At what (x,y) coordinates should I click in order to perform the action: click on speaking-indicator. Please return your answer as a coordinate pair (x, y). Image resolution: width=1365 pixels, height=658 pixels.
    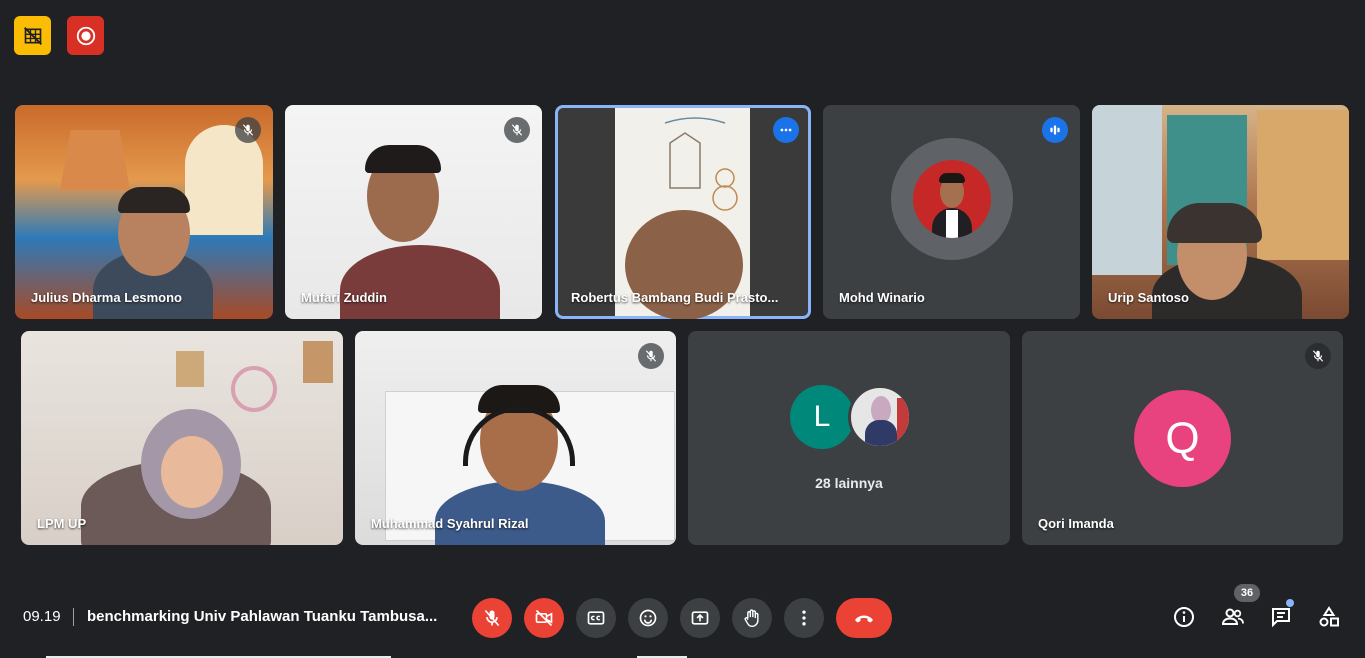
    Looking at the image, I should click on (1055, 130).